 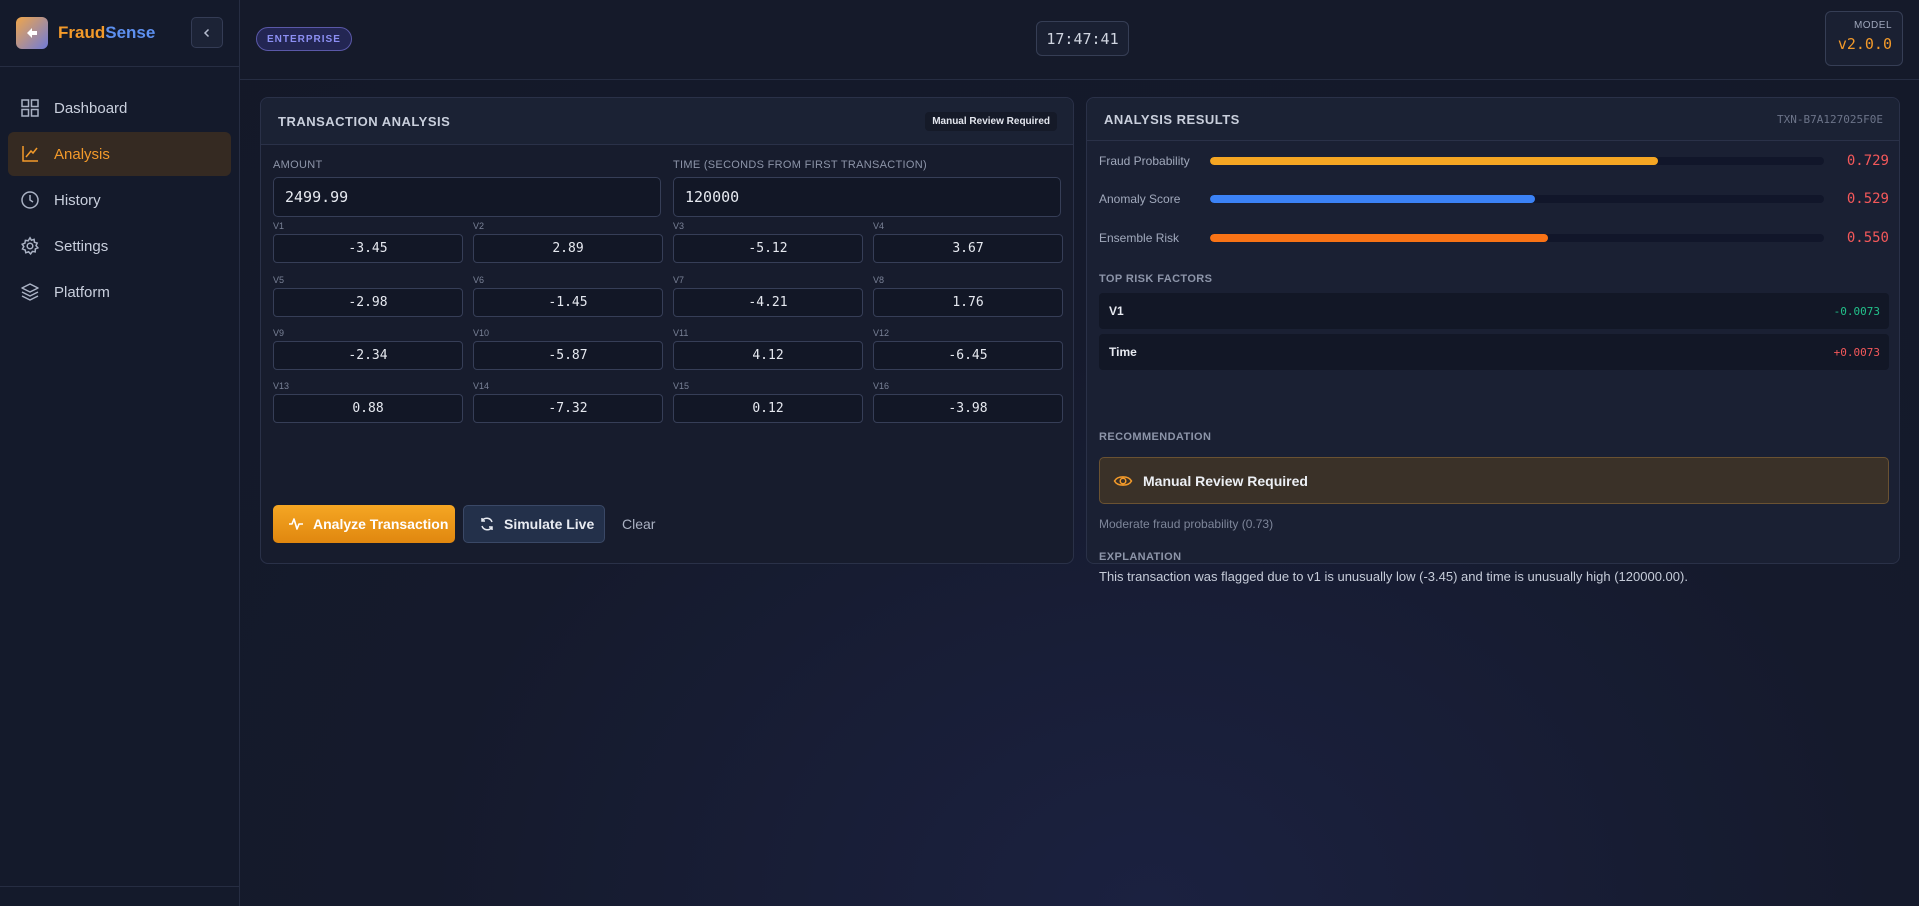 What do you see at coordinates (1867, 238) in the screenshot?
I see `metric-value: 0.550` at bounding box center [1867, 238].